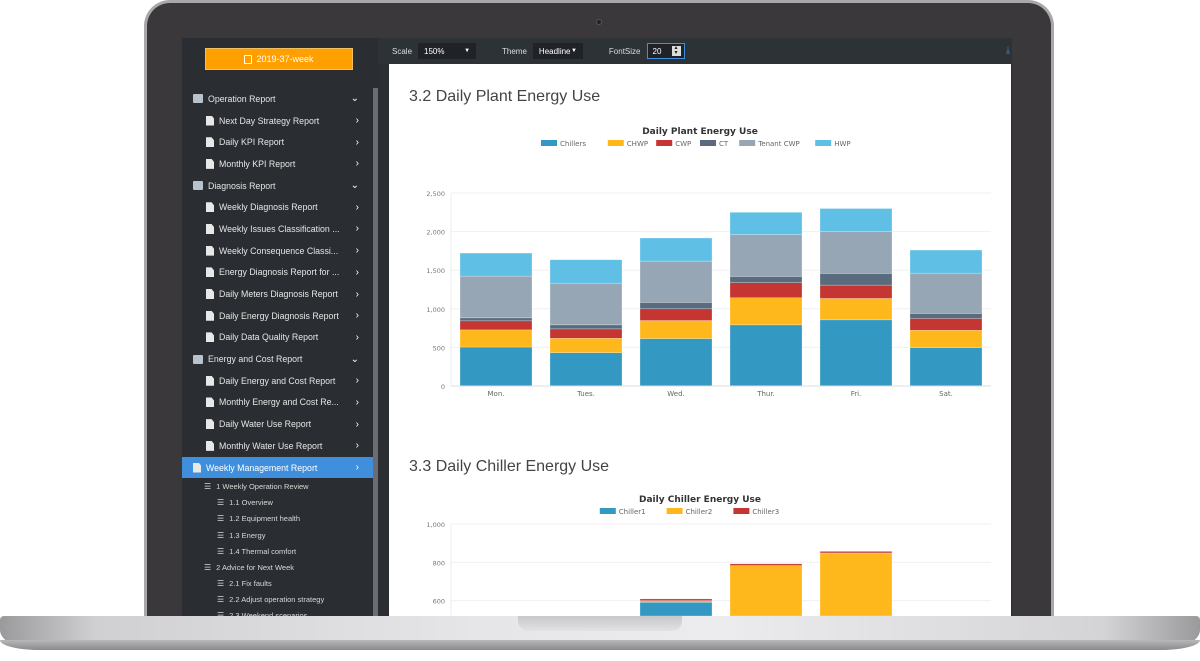  Describe the element at coordinates (279, 59) in the screenshot. I see `week-picker-button: 2019-37-week` at that location.